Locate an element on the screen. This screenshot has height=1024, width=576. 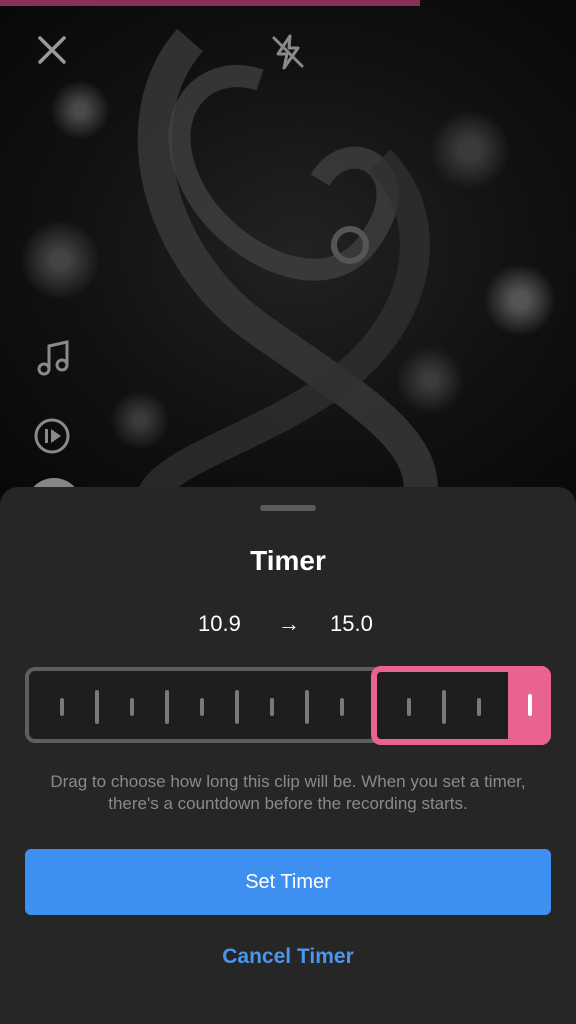
range-end: 15.0 is located at coordinates (351, 623).